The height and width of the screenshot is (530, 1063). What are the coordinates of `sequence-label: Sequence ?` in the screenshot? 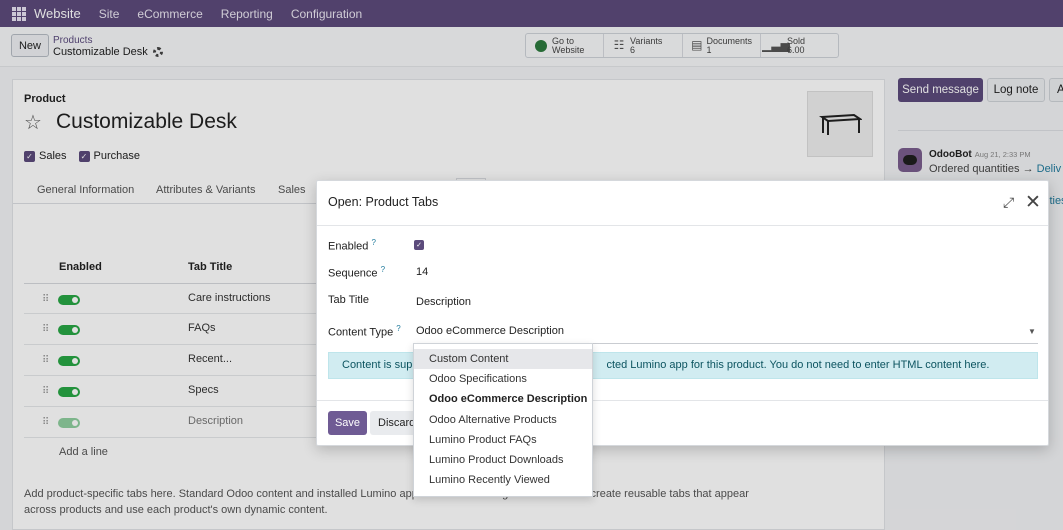 It's located at (356, 272).